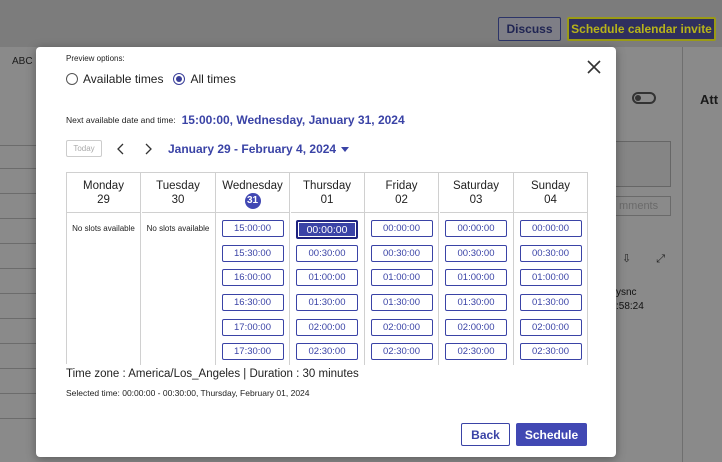 The height and width of the screenshot is (462, 722). I want to click on day-header: Saturday 03, so click(476, 193).